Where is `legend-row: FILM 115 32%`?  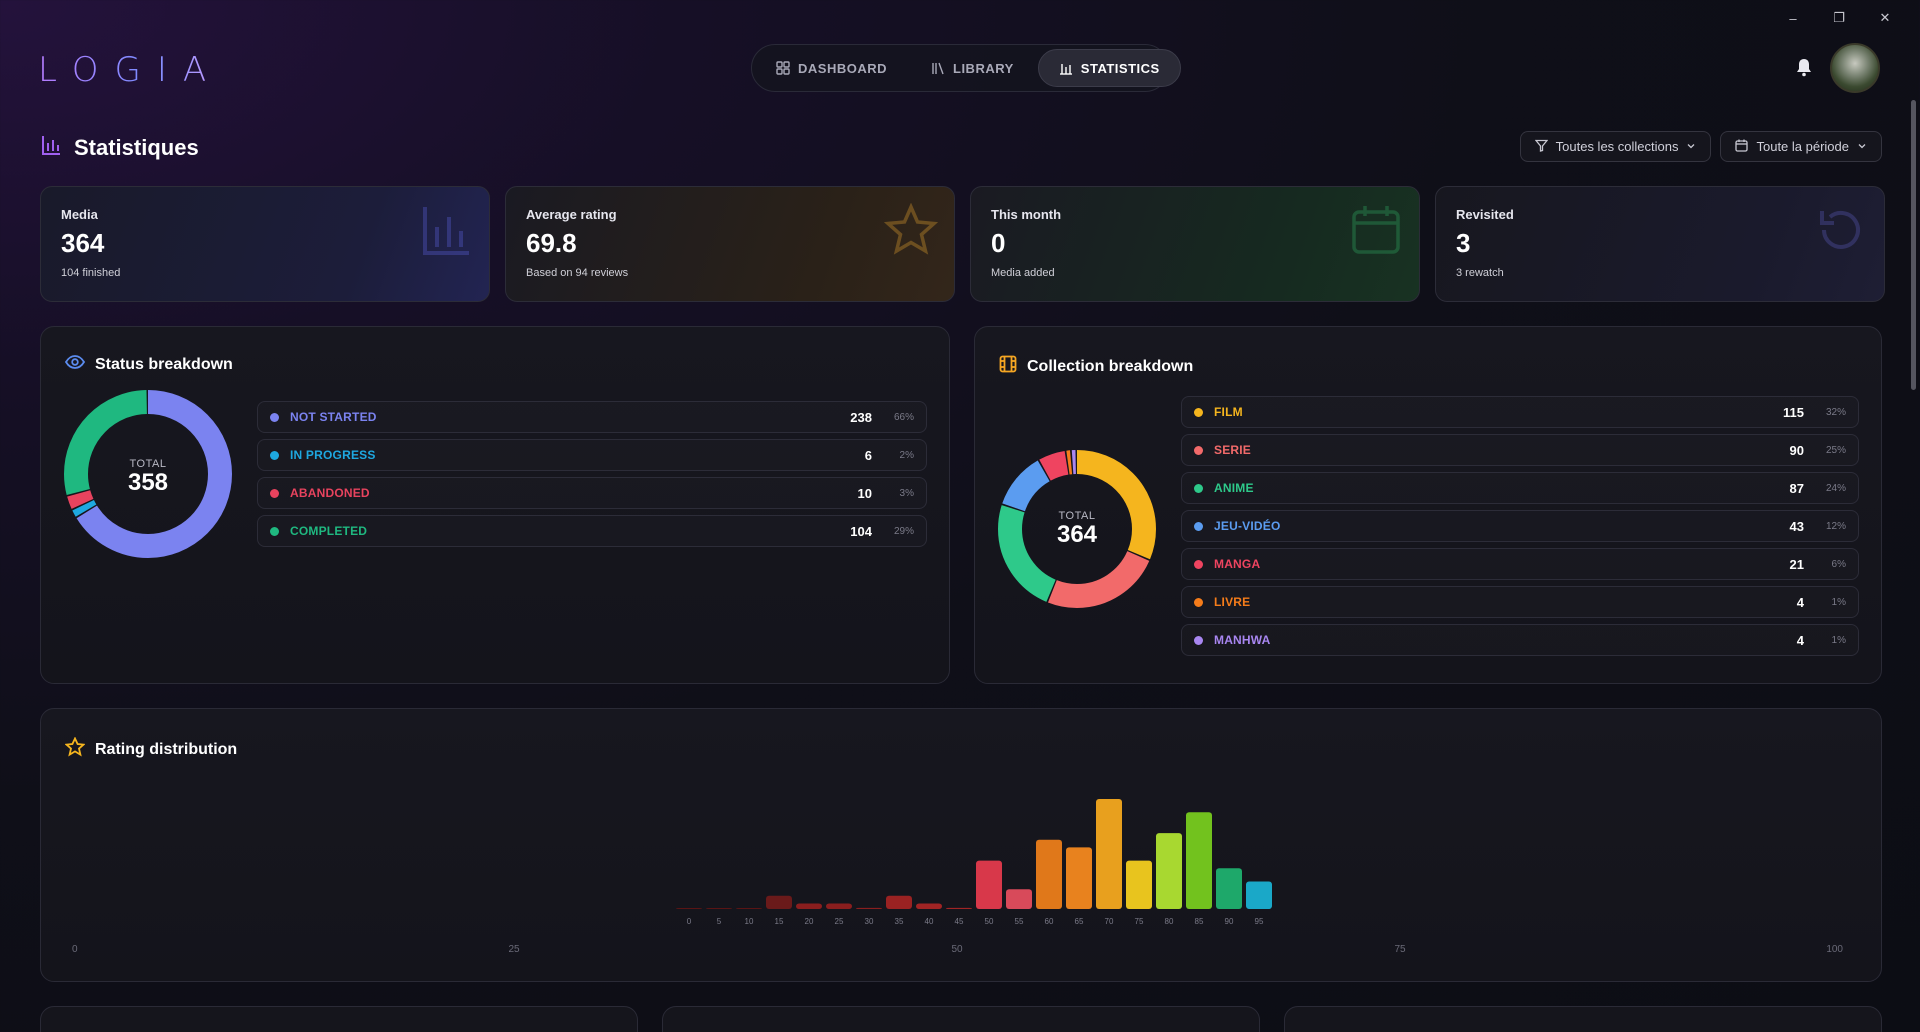
legend-row: FILM 115 32% is located at coordinates (1520, 412).